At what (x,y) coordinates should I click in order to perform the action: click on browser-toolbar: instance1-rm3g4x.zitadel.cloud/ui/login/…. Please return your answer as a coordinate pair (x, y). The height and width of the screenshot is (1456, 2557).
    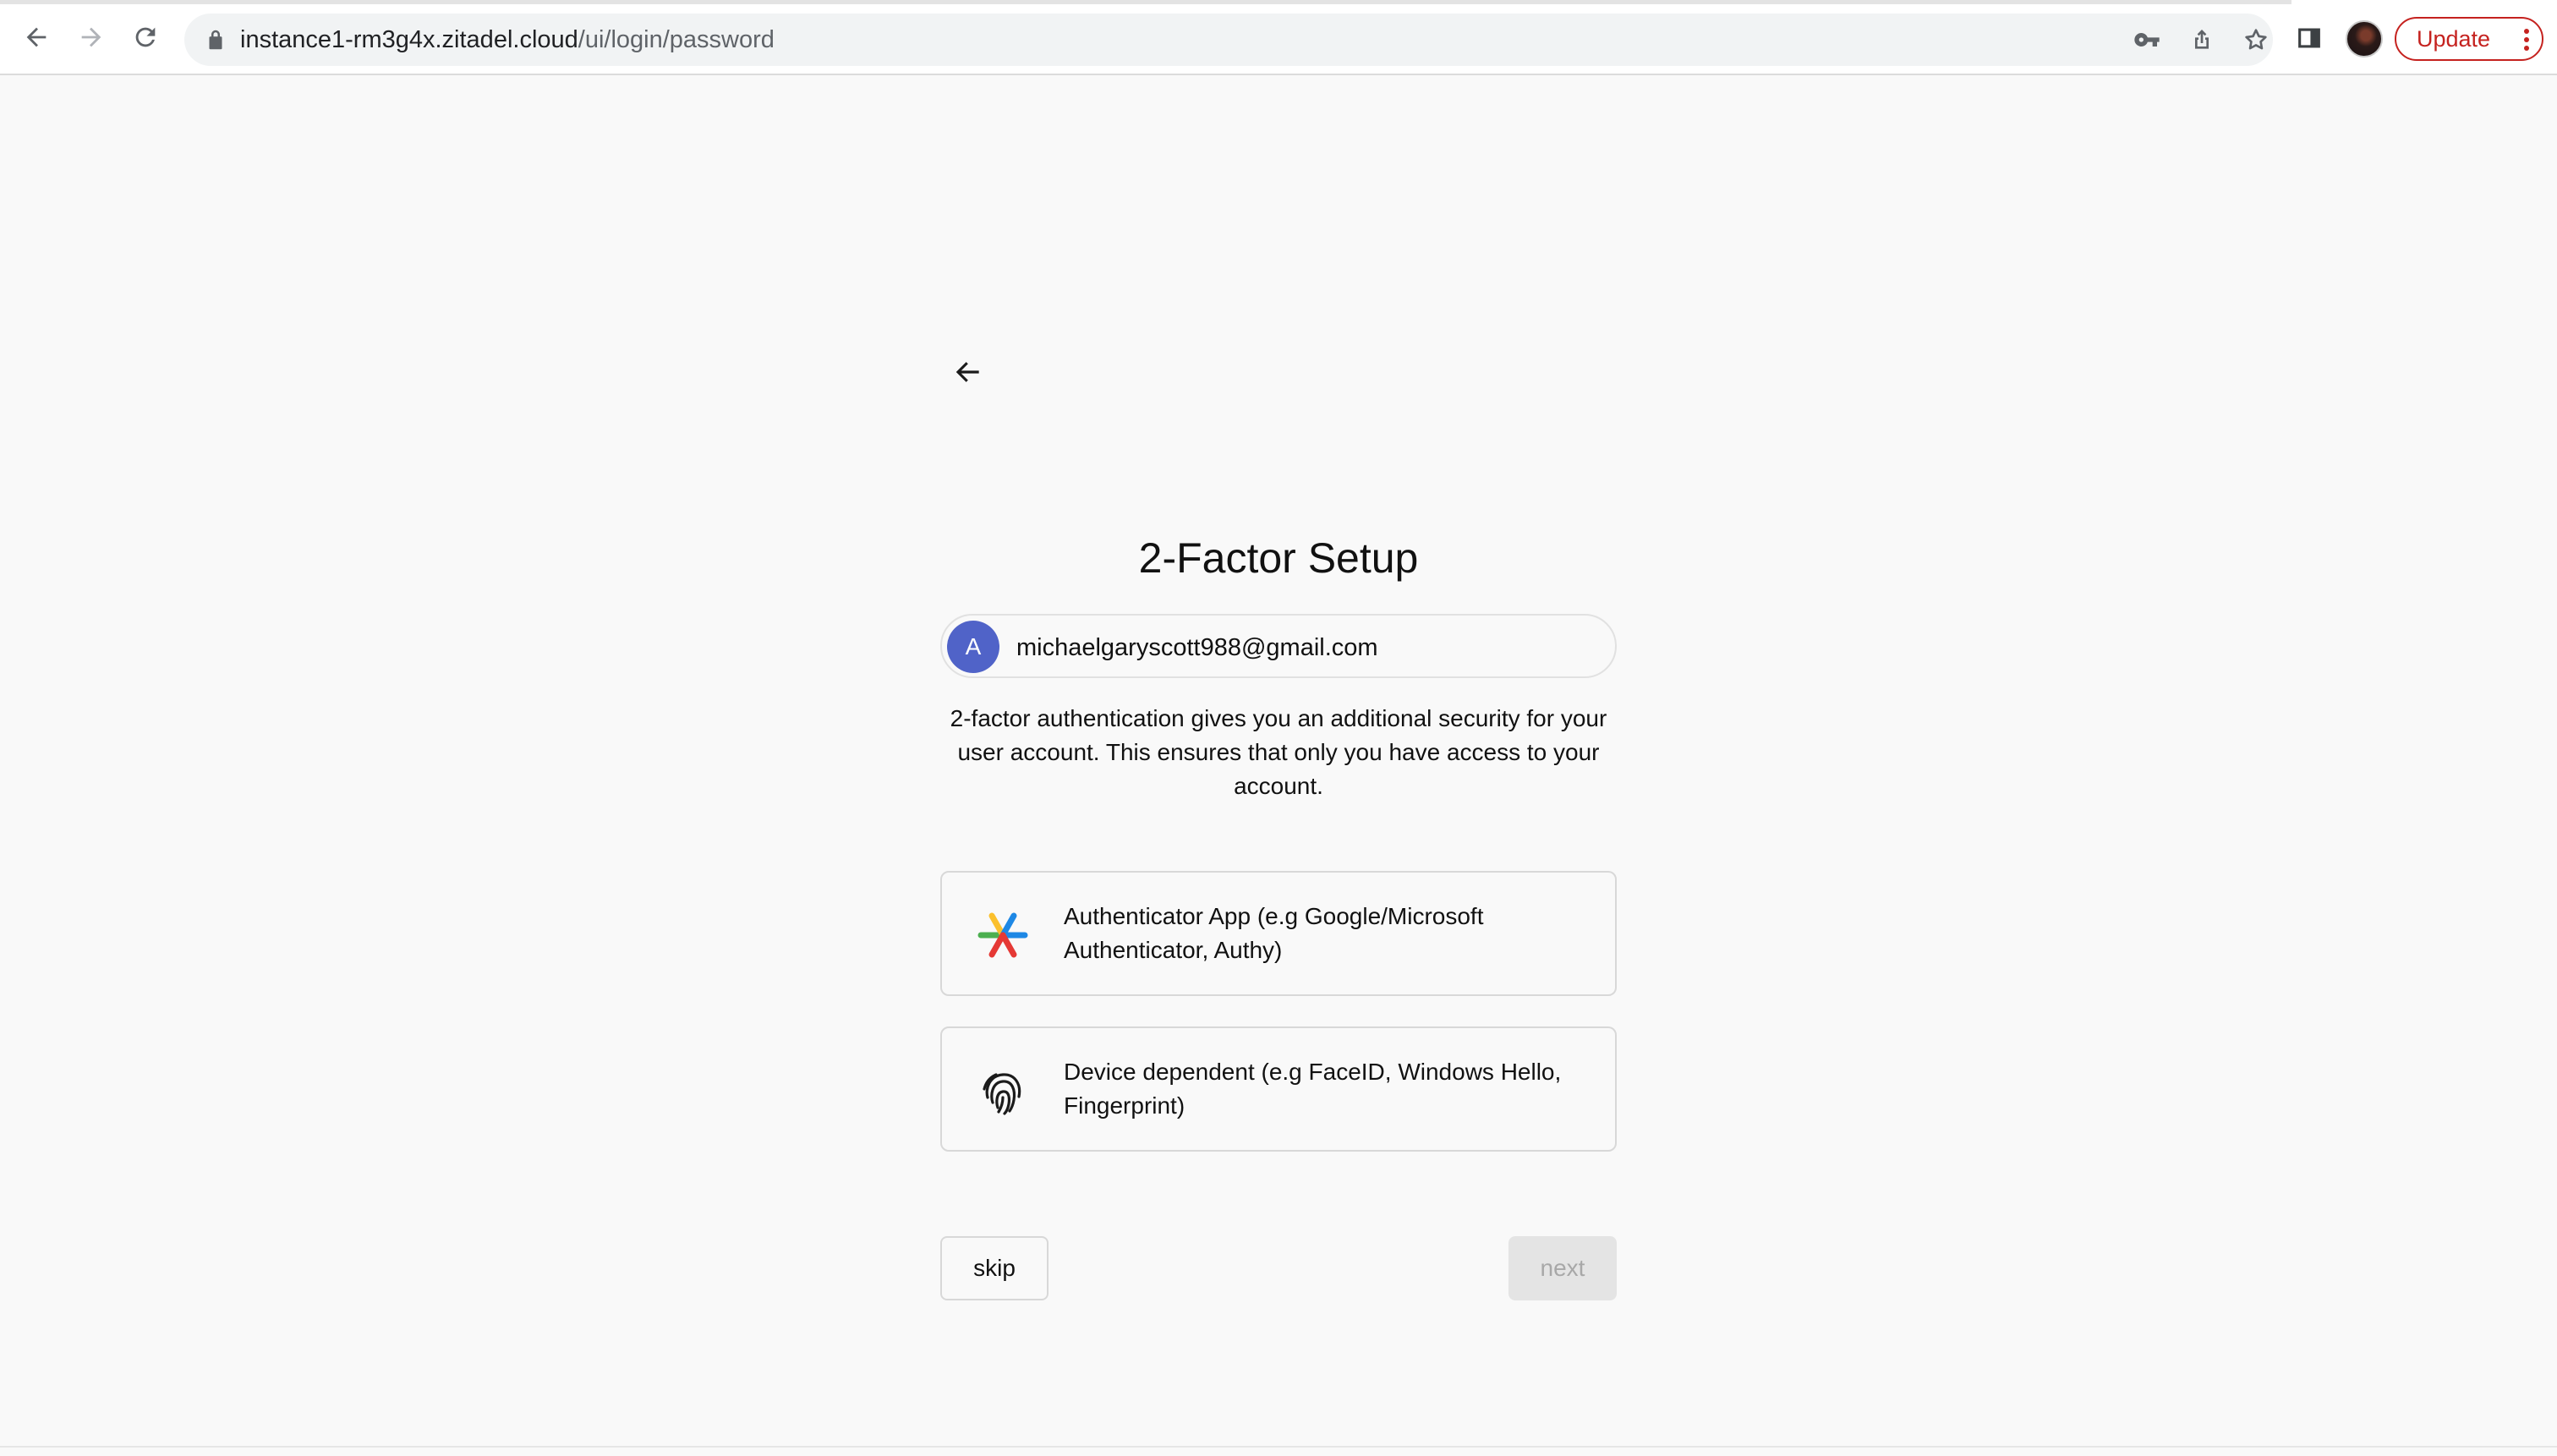
    Looking at the image, I should click on (1278, 37).